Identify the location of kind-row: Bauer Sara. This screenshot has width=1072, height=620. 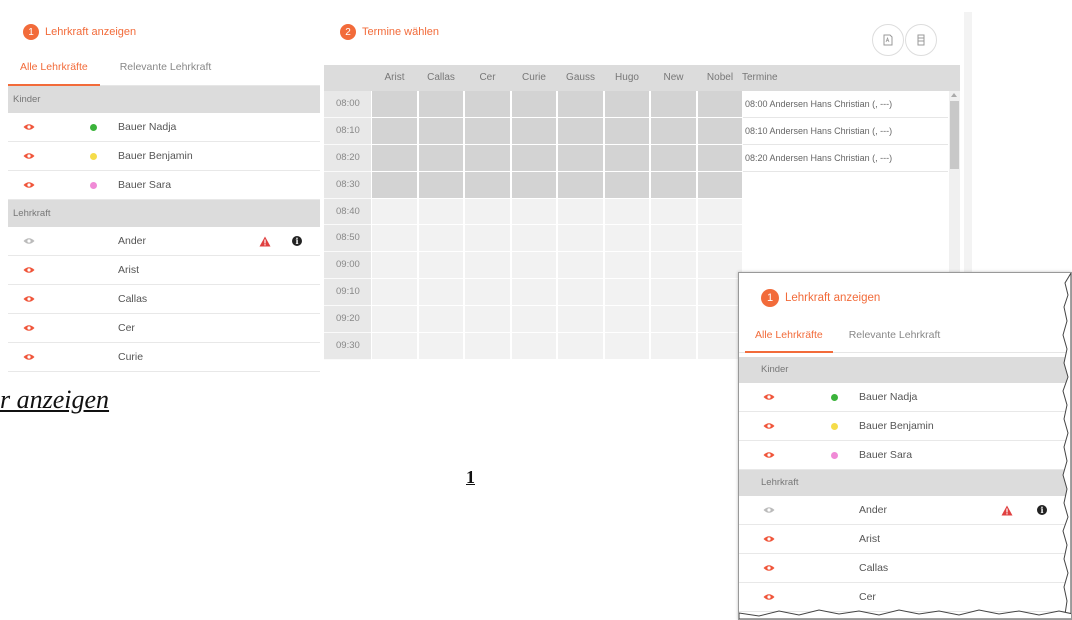
(905, 455).